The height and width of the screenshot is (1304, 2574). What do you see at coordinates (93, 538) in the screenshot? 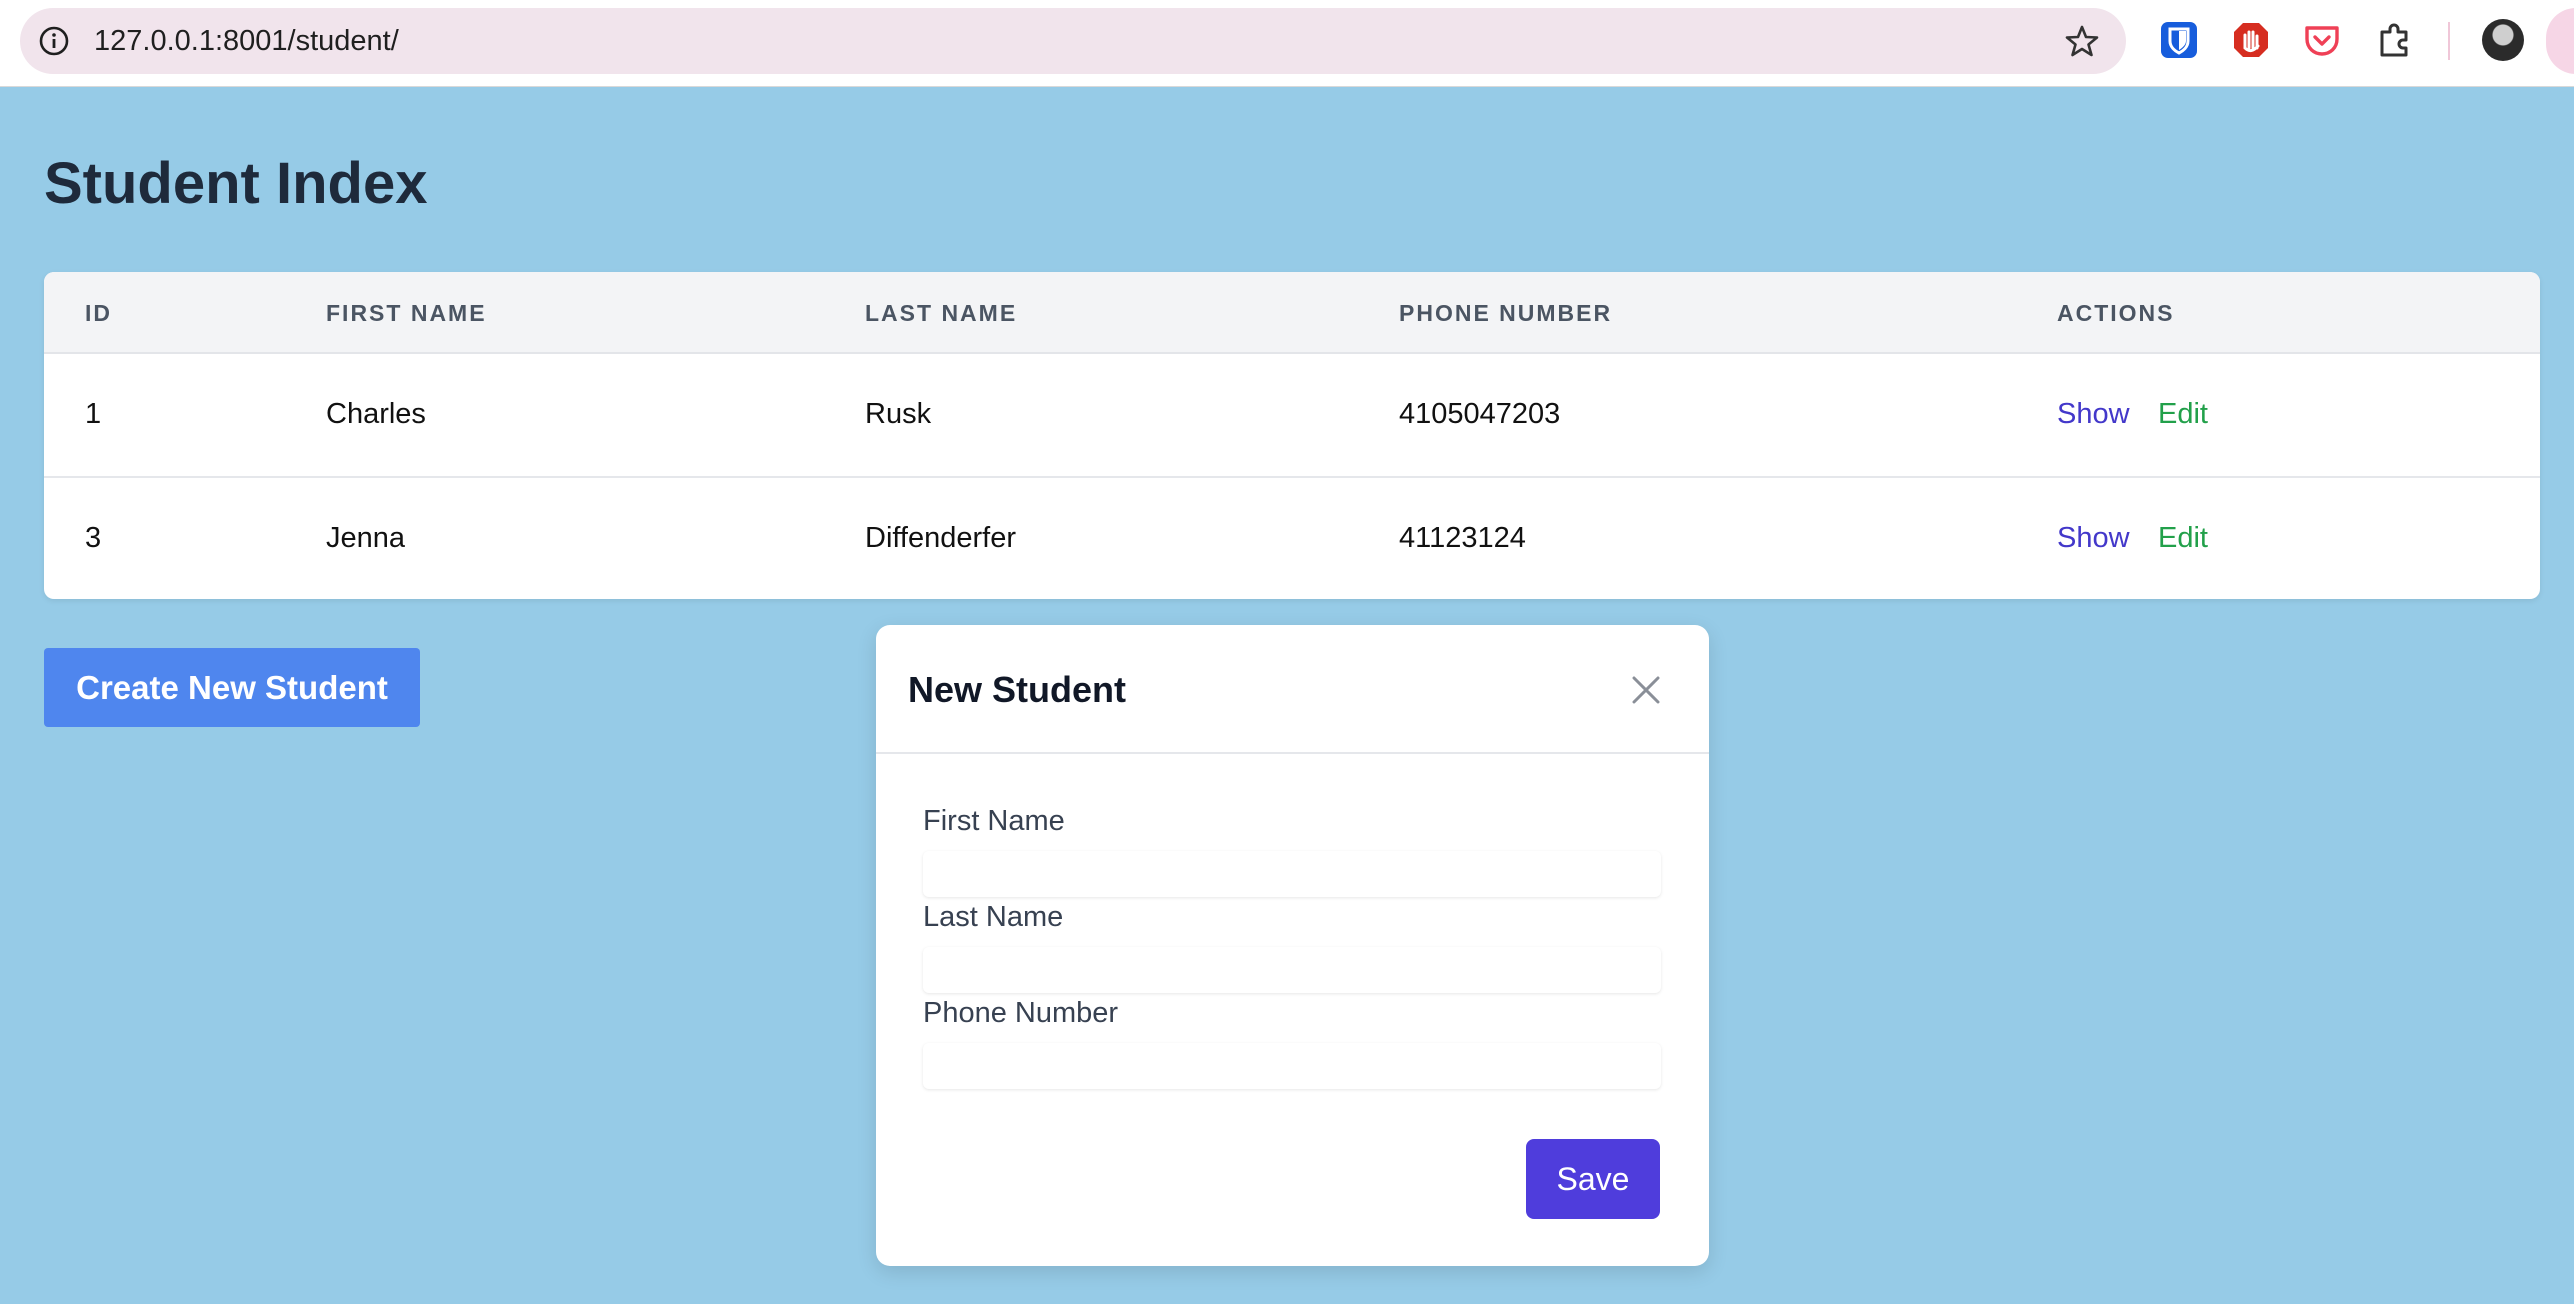
I see `cell-id: 3` at bounding box center [93, 538].